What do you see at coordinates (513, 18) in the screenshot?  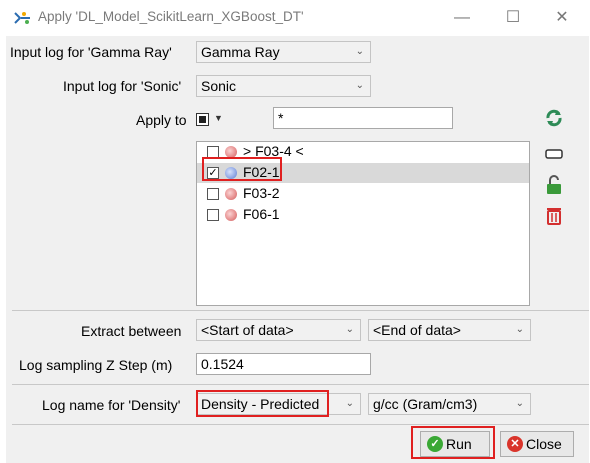 I see `maximize-button: ☐` at bounding box center [513, 18].